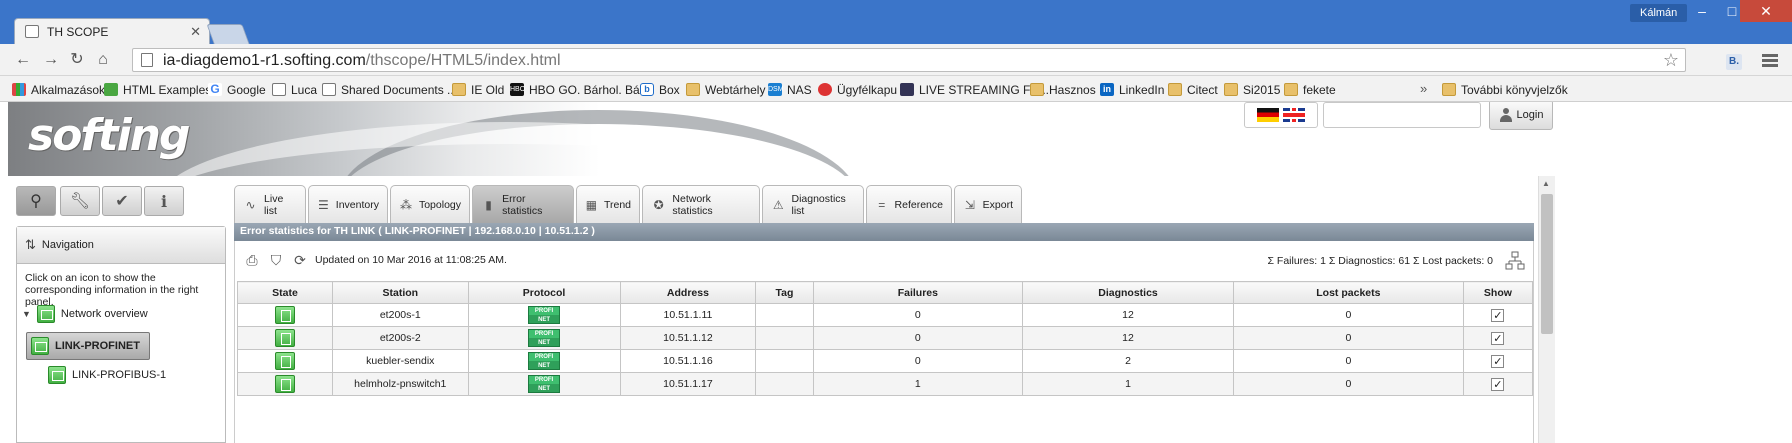 This screenshot has height=443, width=1792. What do you see at coordinates (270, 204) in the screenshot?
I see `tab-live-list: ∿ Live list` at bounding box center [270, 204].